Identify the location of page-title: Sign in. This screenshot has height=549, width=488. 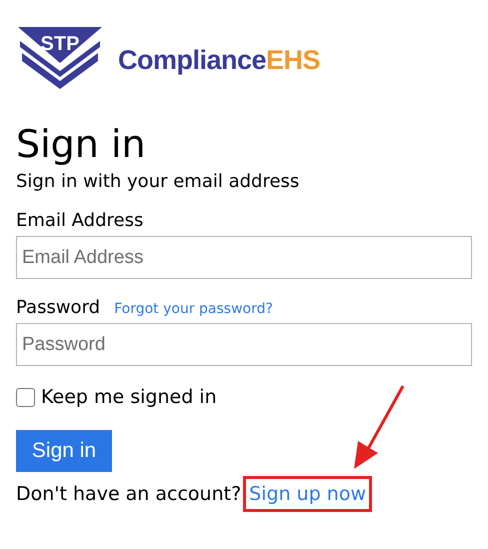
(81, 144).